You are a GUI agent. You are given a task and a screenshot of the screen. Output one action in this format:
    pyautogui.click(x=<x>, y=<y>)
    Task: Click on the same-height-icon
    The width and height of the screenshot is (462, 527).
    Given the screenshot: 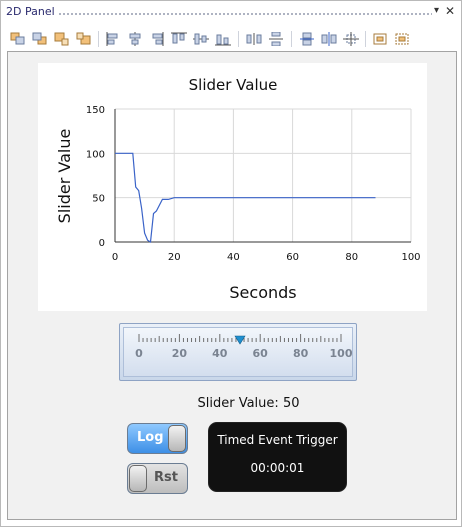 What is the action you would take?
    pyautogui.click(x=329, y=39)
    